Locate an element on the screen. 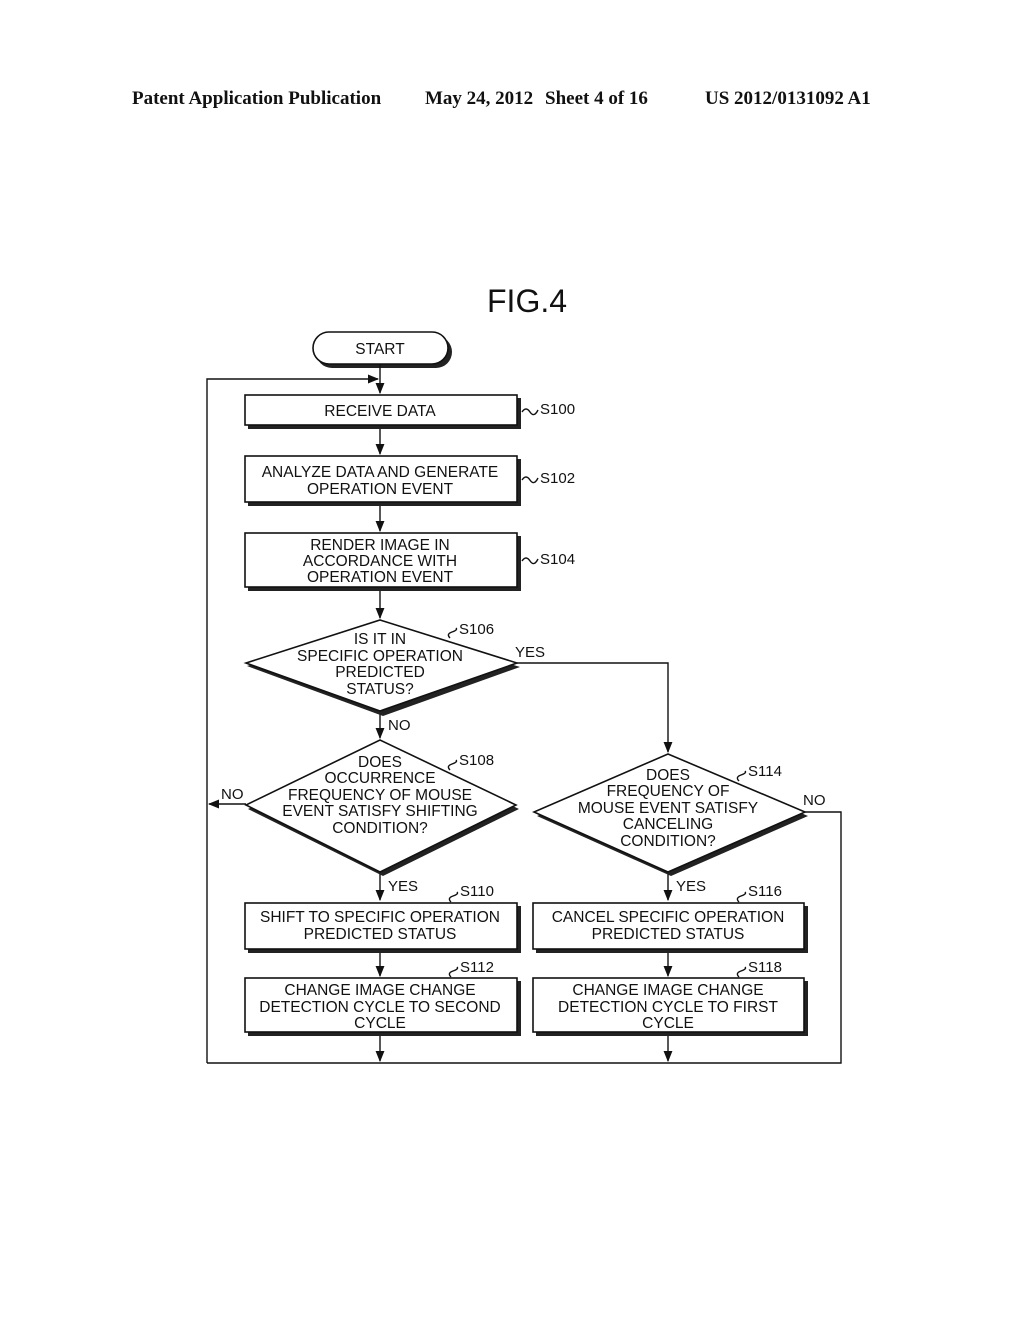 This screenshot has width=1024, height=1320. decision-s106-line-3: PREDICTED is located at coordinates (380, 672).